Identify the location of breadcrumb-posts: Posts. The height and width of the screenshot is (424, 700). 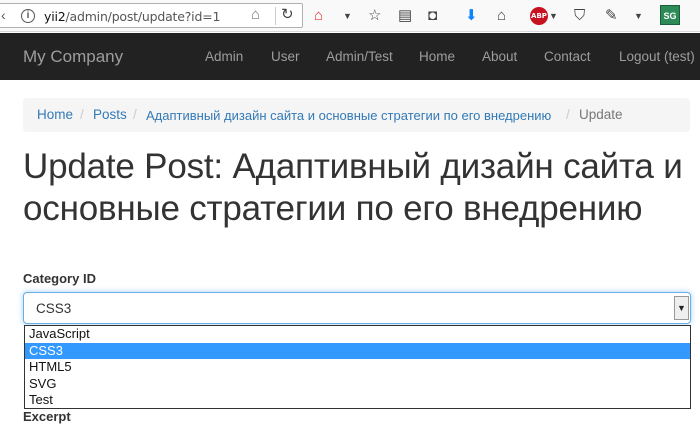
(110, 114).